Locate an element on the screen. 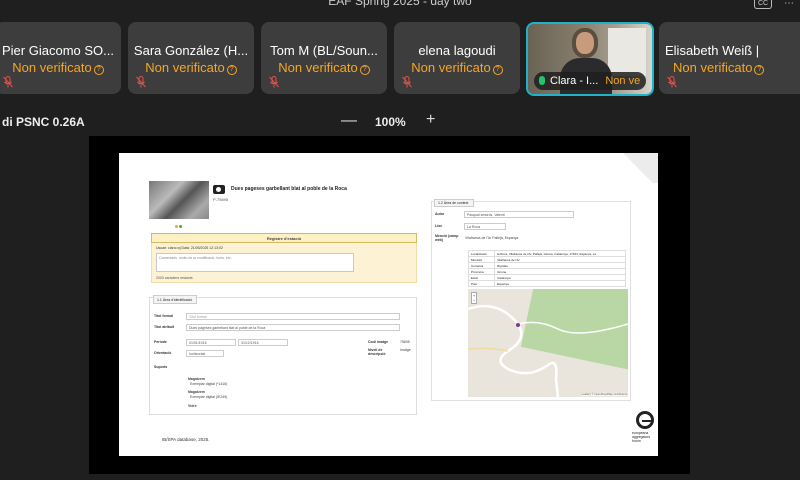 The image size is (800, 480). europeana-logo: europeana aggregators forum is located at coordinates (645, 431).